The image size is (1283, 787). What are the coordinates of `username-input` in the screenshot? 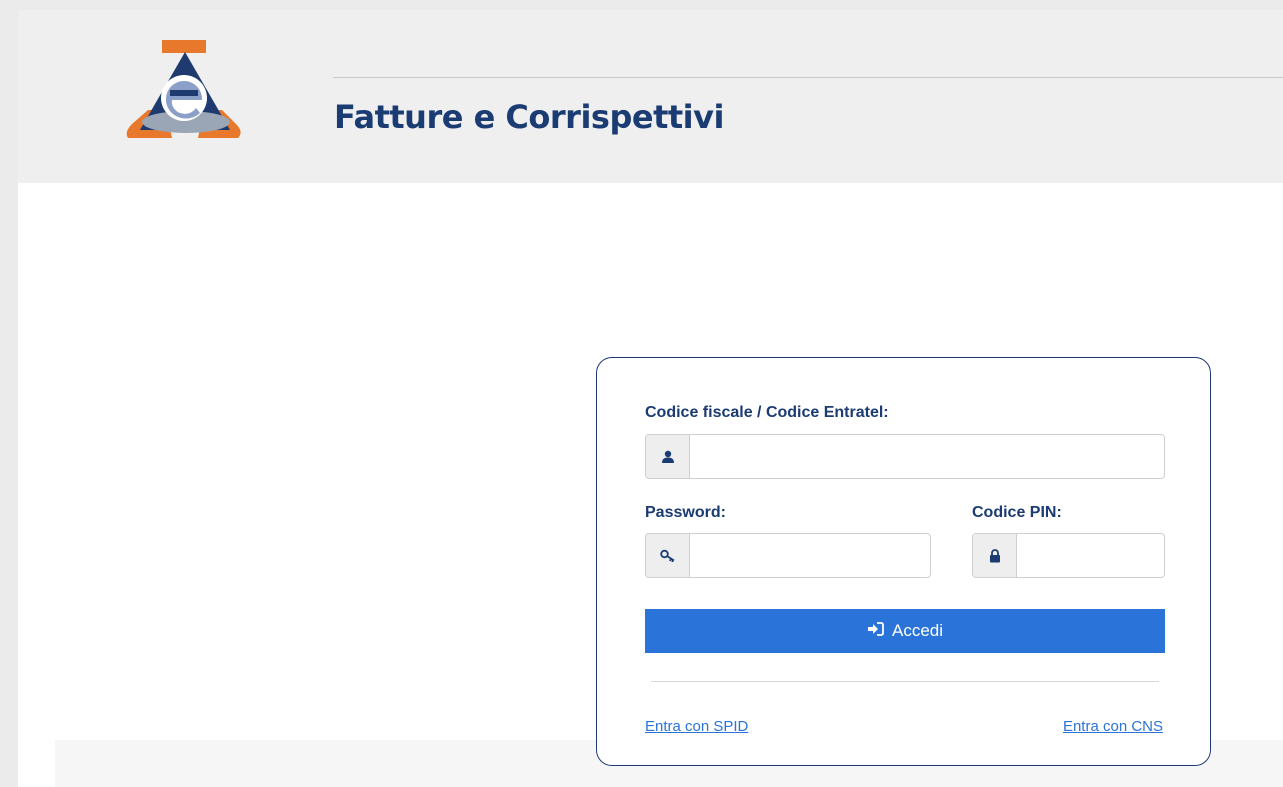 It's located at (927, 456).